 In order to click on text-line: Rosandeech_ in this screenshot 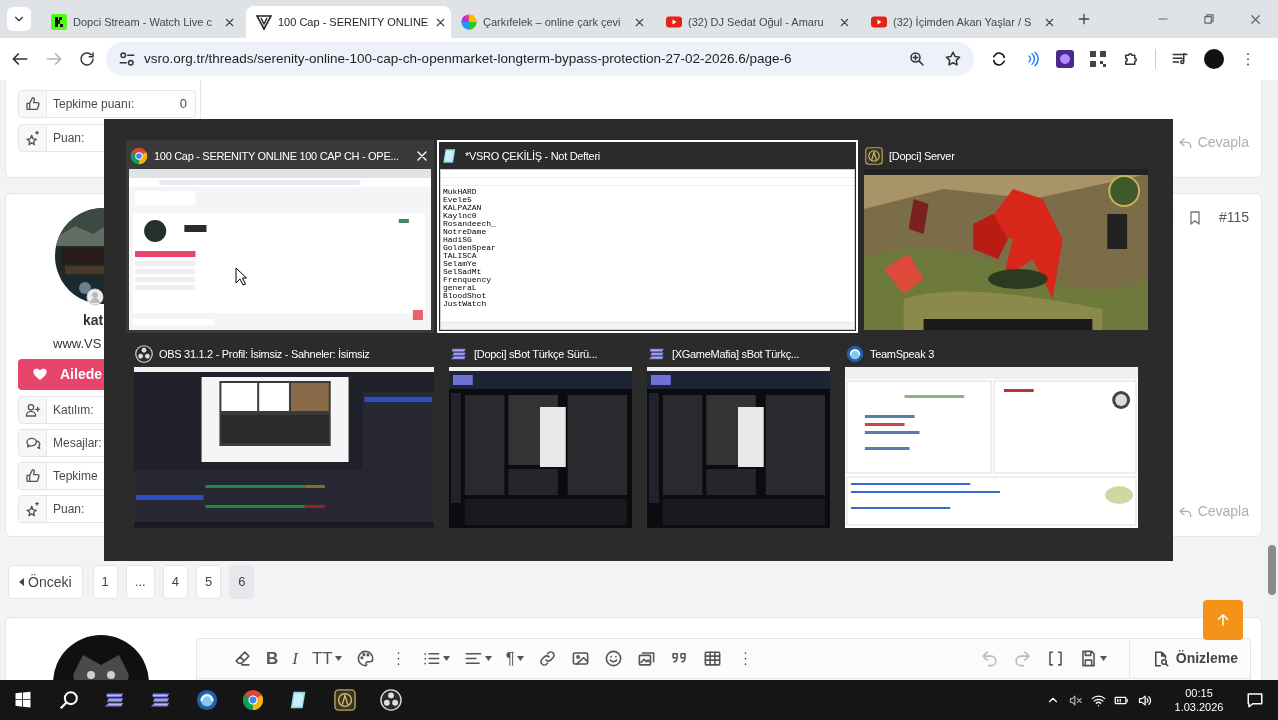, I will do `click(469, 224)`.